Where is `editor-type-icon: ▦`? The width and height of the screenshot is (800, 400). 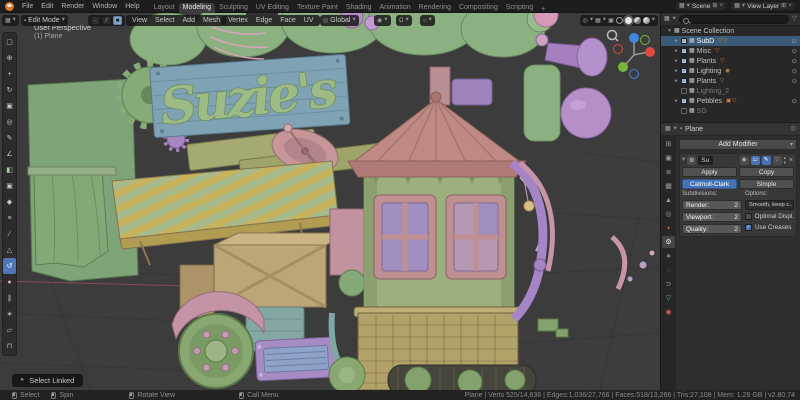
editor-type-icon: ▦ is located at coordinates (668, 129).